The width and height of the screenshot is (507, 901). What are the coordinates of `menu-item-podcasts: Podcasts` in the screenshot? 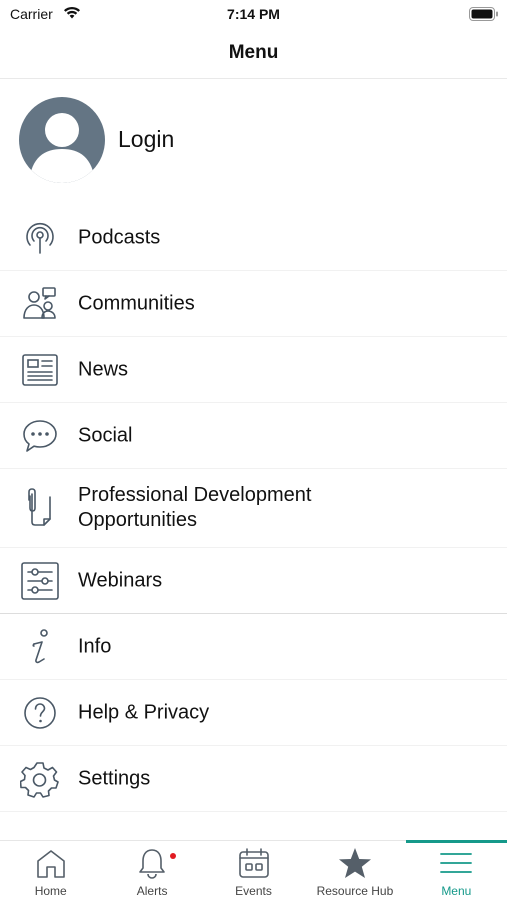 It's located at (253, 238).